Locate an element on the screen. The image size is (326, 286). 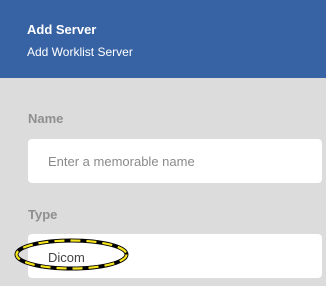
name-field-container is located at coordinates (175, 161).